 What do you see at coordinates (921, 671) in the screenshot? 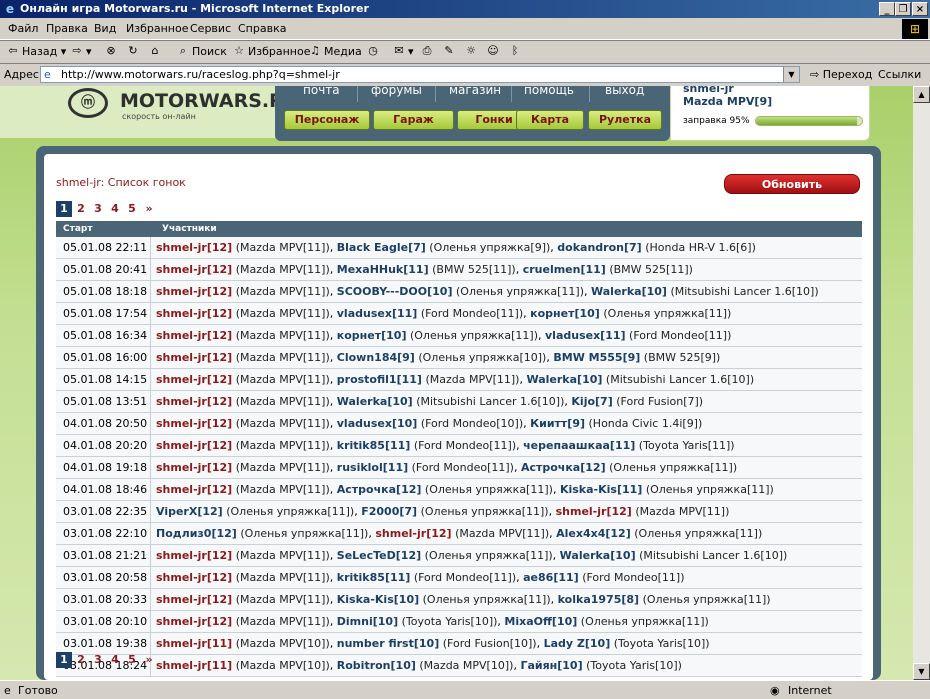
I see `scroll-down-icon: ▼` at bounding box center [921, 671].